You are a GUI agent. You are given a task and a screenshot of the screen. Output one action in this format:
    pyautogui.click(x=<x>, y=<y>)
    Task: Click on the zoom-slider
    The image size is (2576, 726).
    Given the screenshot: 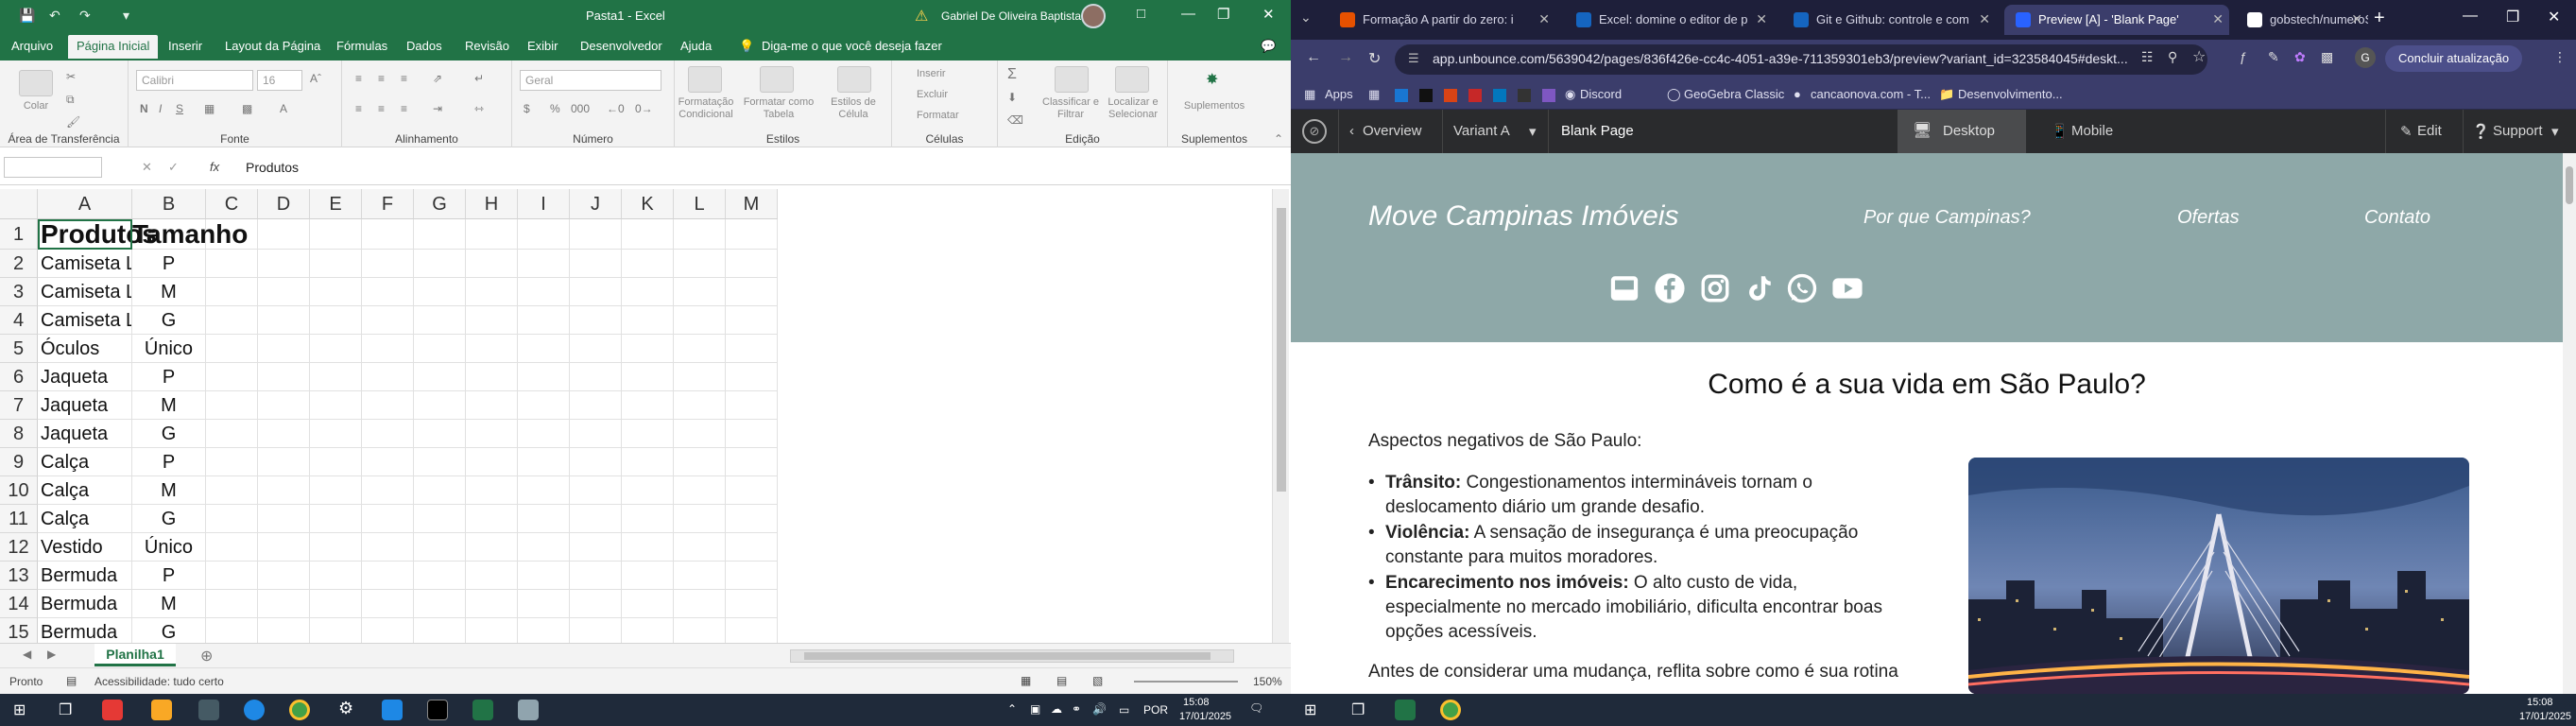 What is the action you would take?
    pyautogui.click(x=1186, y=682)
    